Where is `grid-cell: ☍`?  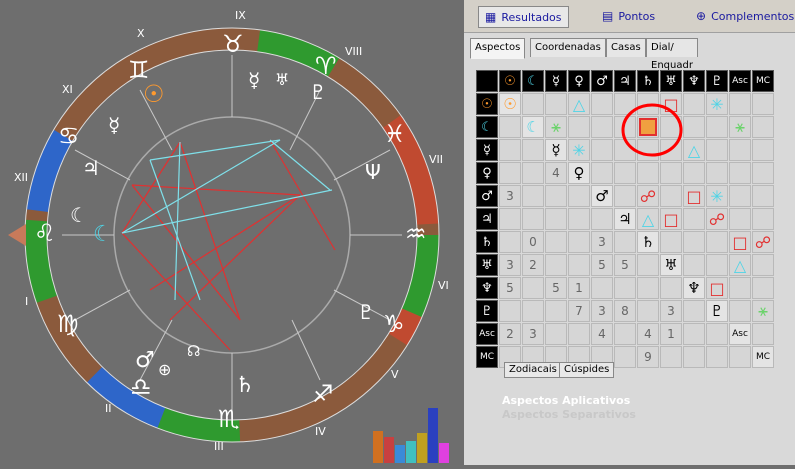
grid-cell: ☍ is located at coordinates (648, 196).